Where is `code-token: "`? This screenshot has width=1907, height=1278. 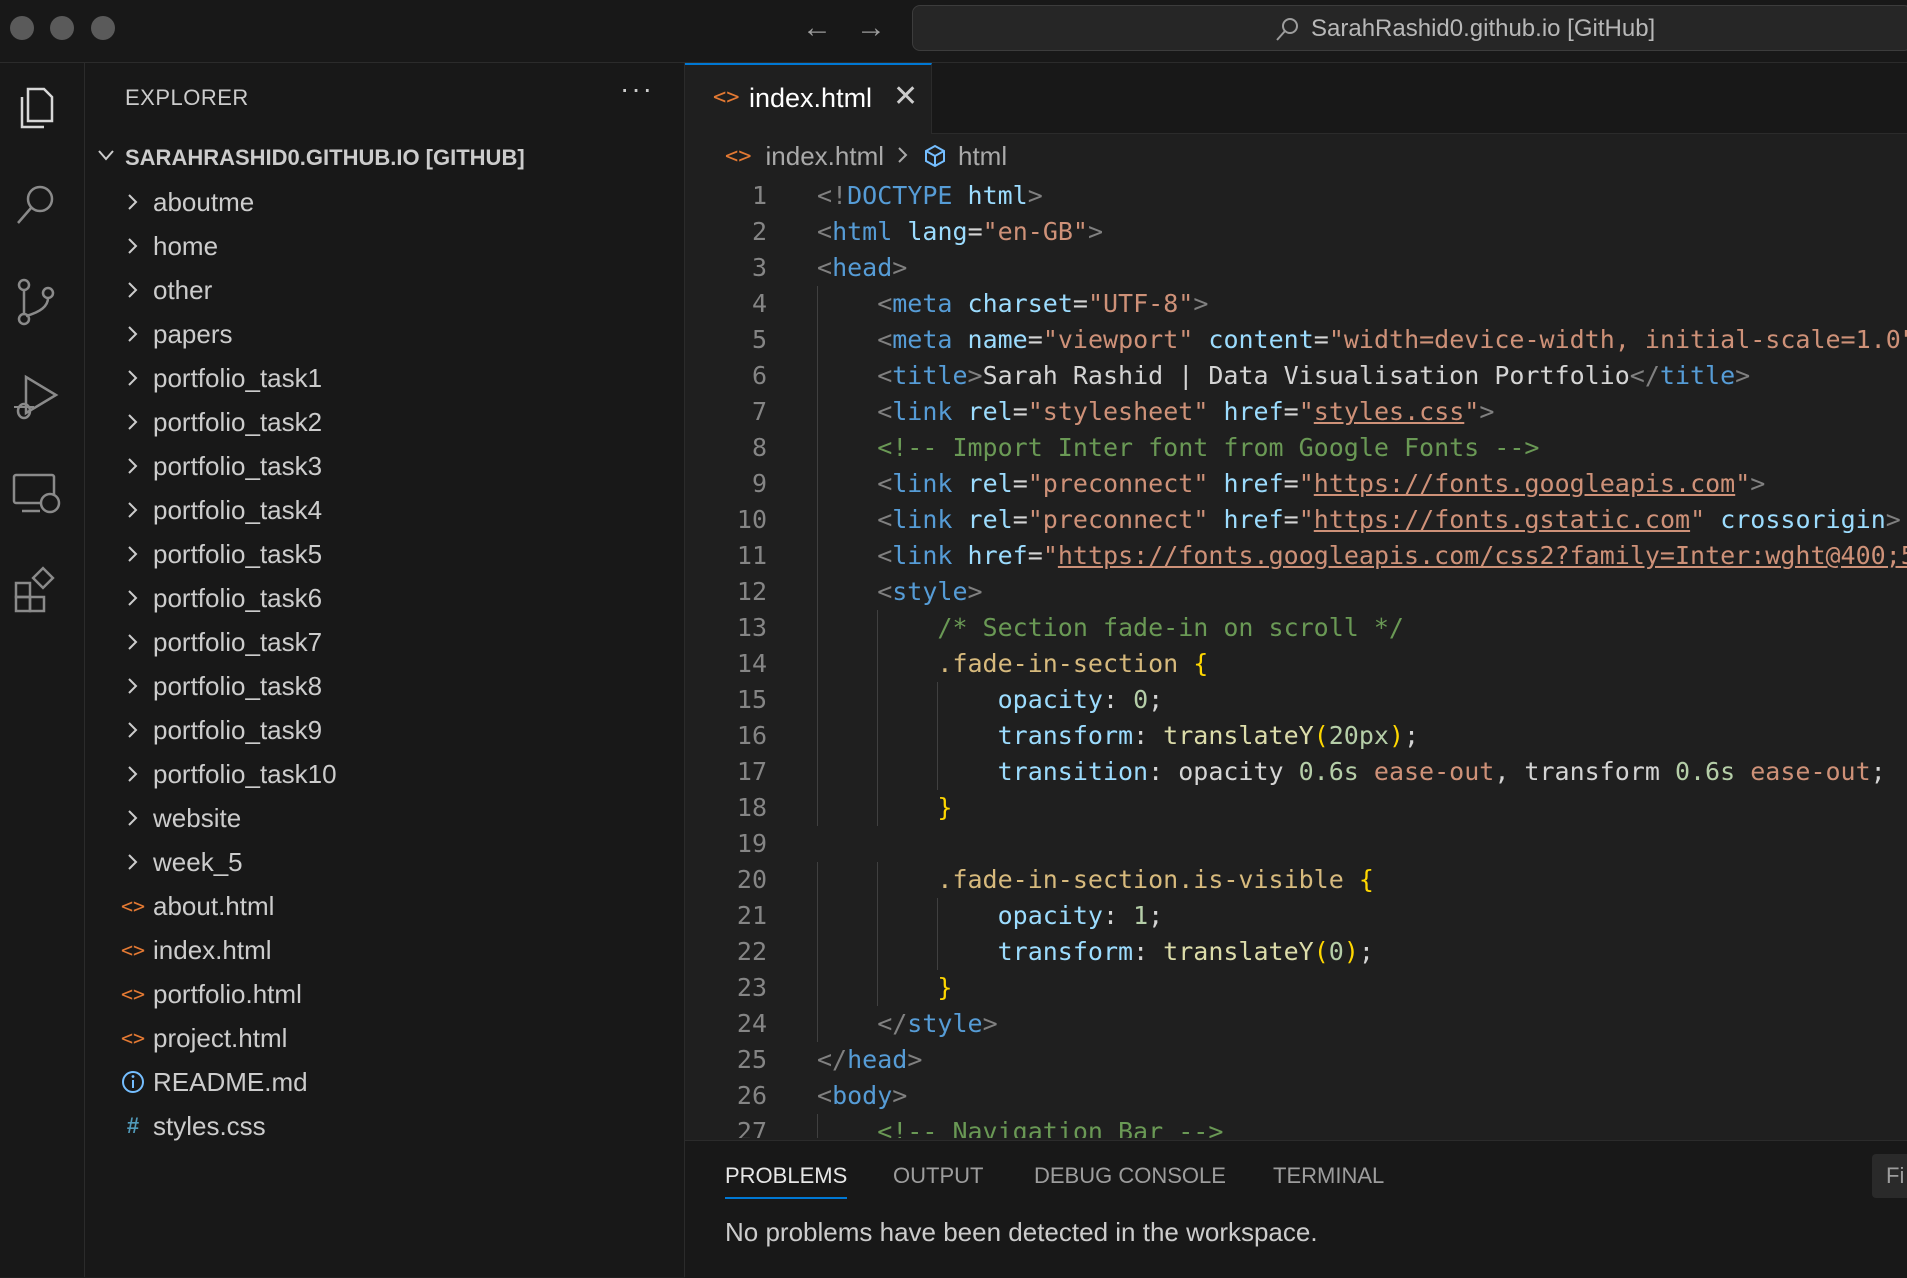
code-token: " is located at coordinates (1472, 411).